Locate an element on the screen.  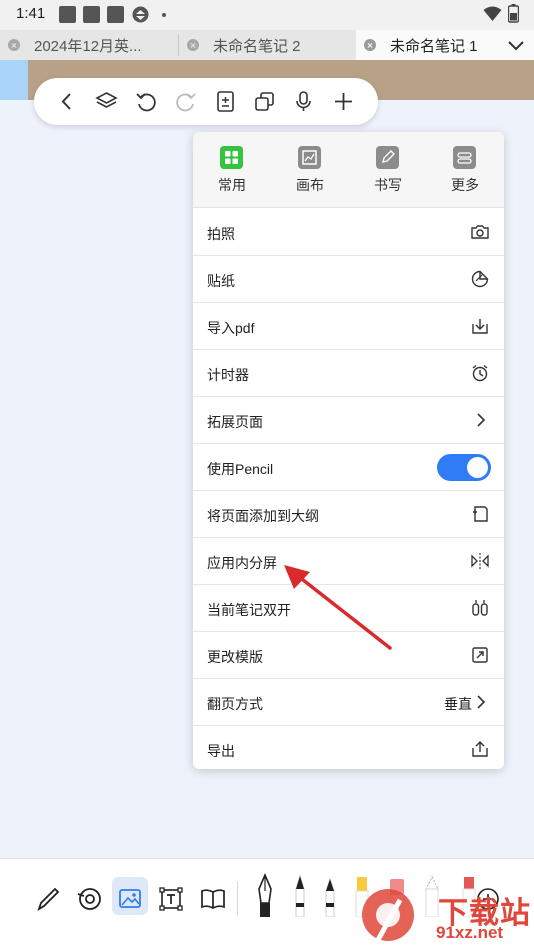
pen-icon is located at coordinates (387, 157).